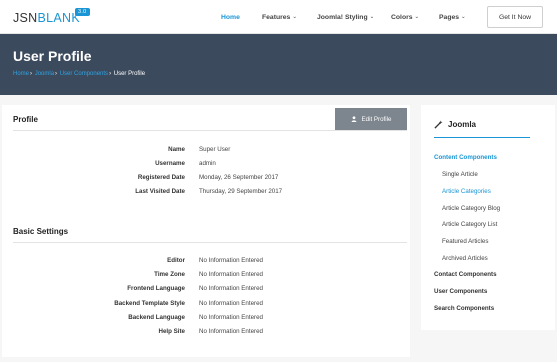  What do you see at coordinates (460, 291) in the screenshot?
I see `sidebar-item-user-components: User Components` at bounding box center [460, 291].